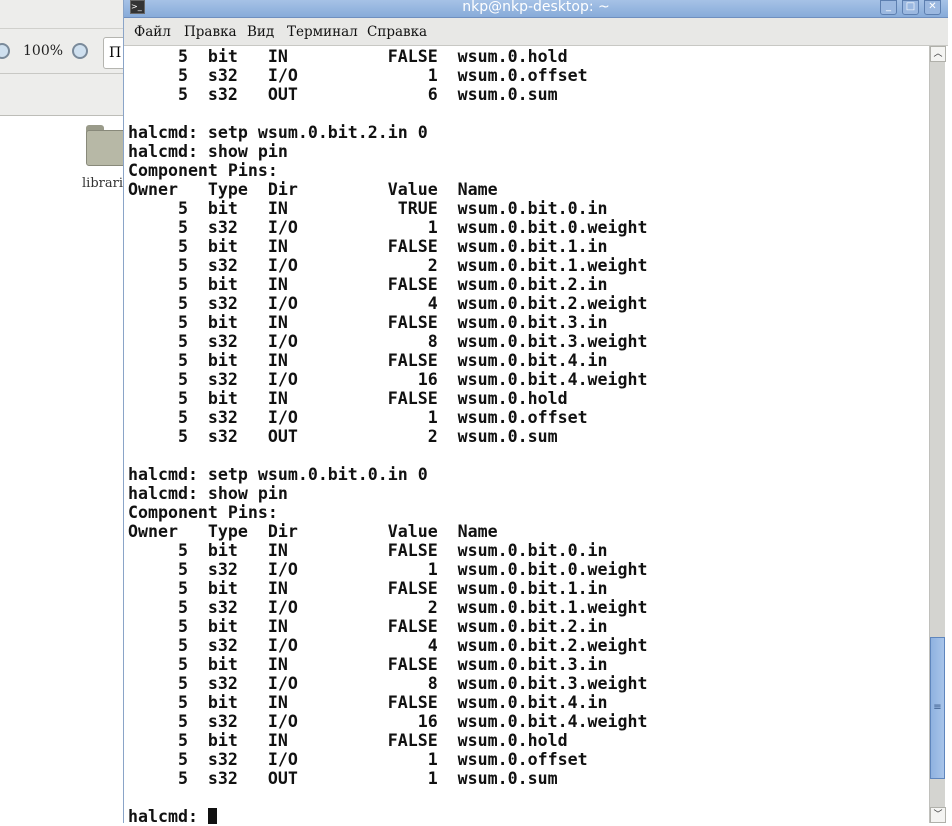  I want to click on scroll-up-icon: ︿, so click(938, 54).